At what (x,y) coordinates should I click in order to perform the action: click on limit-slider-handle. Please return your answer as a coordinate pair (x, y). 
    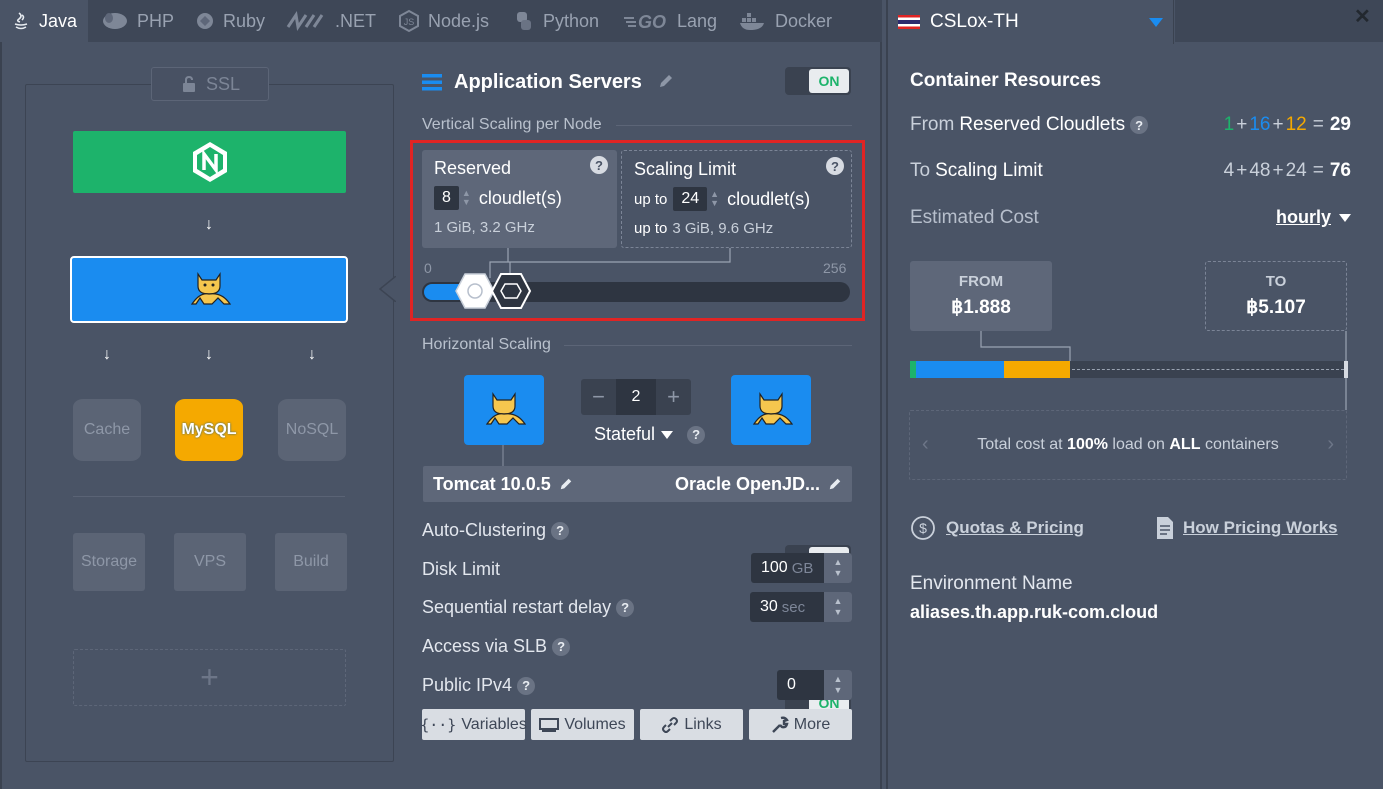
    Looking at the image, I should click on (511, 291).